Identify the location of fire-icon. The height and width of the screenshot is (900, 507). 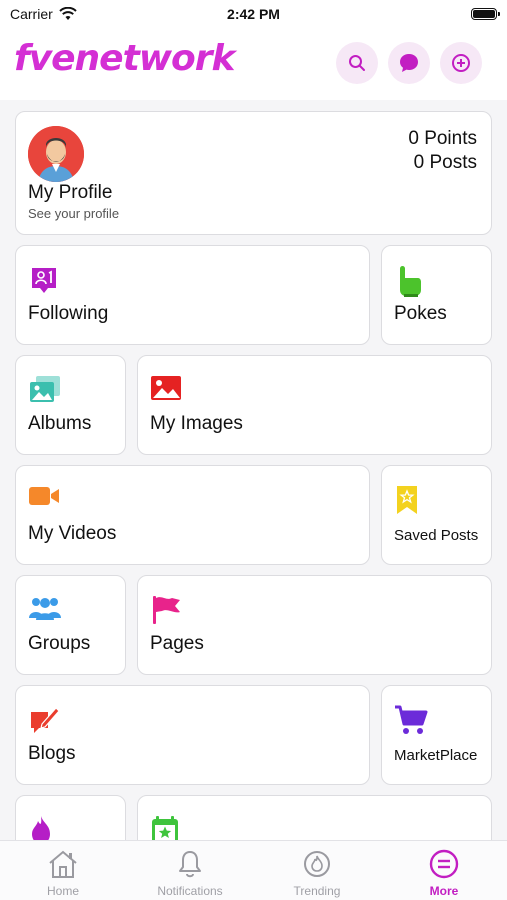
(41, 828).